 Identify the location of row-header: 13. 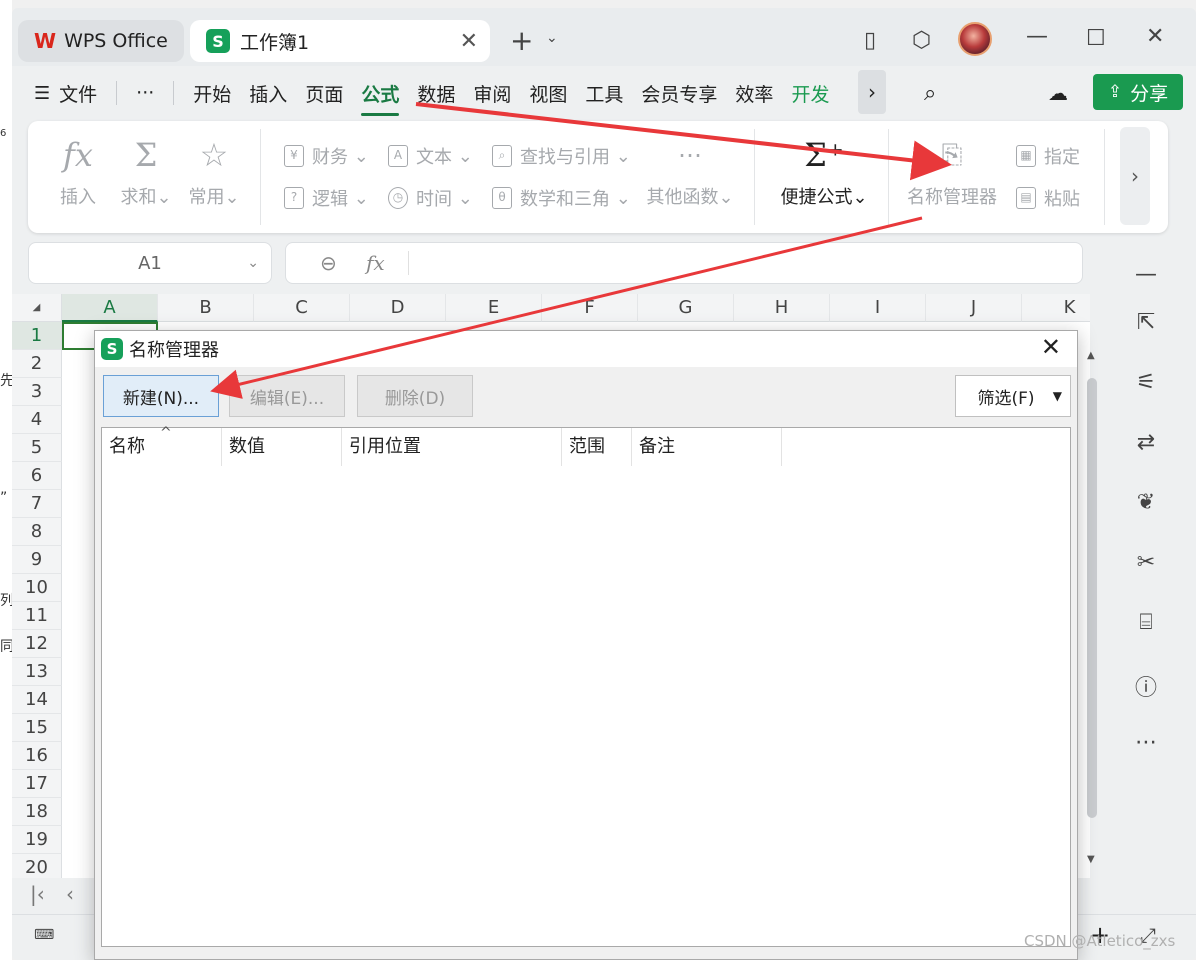
(37, 672).